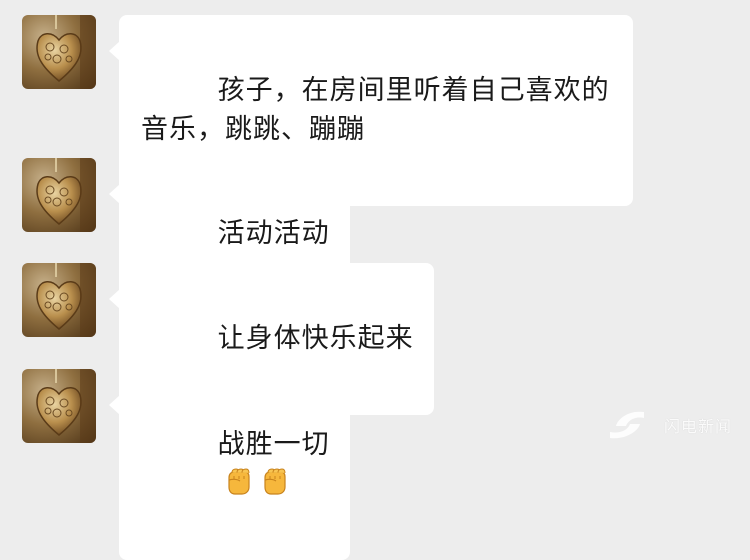 This screenshot has height=560, width=750. I want to click on watermark-text: 闪电新闻, so click(697, 426).